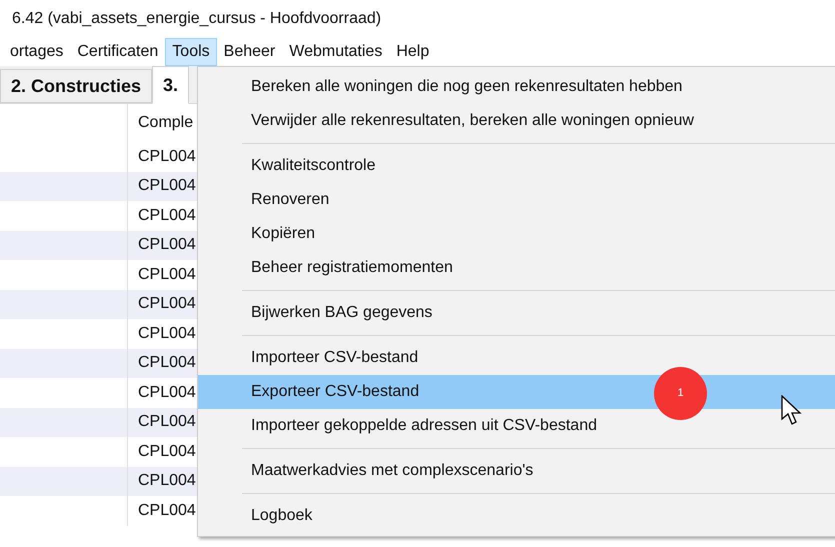  I want to click on window-title: 6.42 (vabi_assets_energie_cursus - Hoofdvoorraad), so click(197, 19).